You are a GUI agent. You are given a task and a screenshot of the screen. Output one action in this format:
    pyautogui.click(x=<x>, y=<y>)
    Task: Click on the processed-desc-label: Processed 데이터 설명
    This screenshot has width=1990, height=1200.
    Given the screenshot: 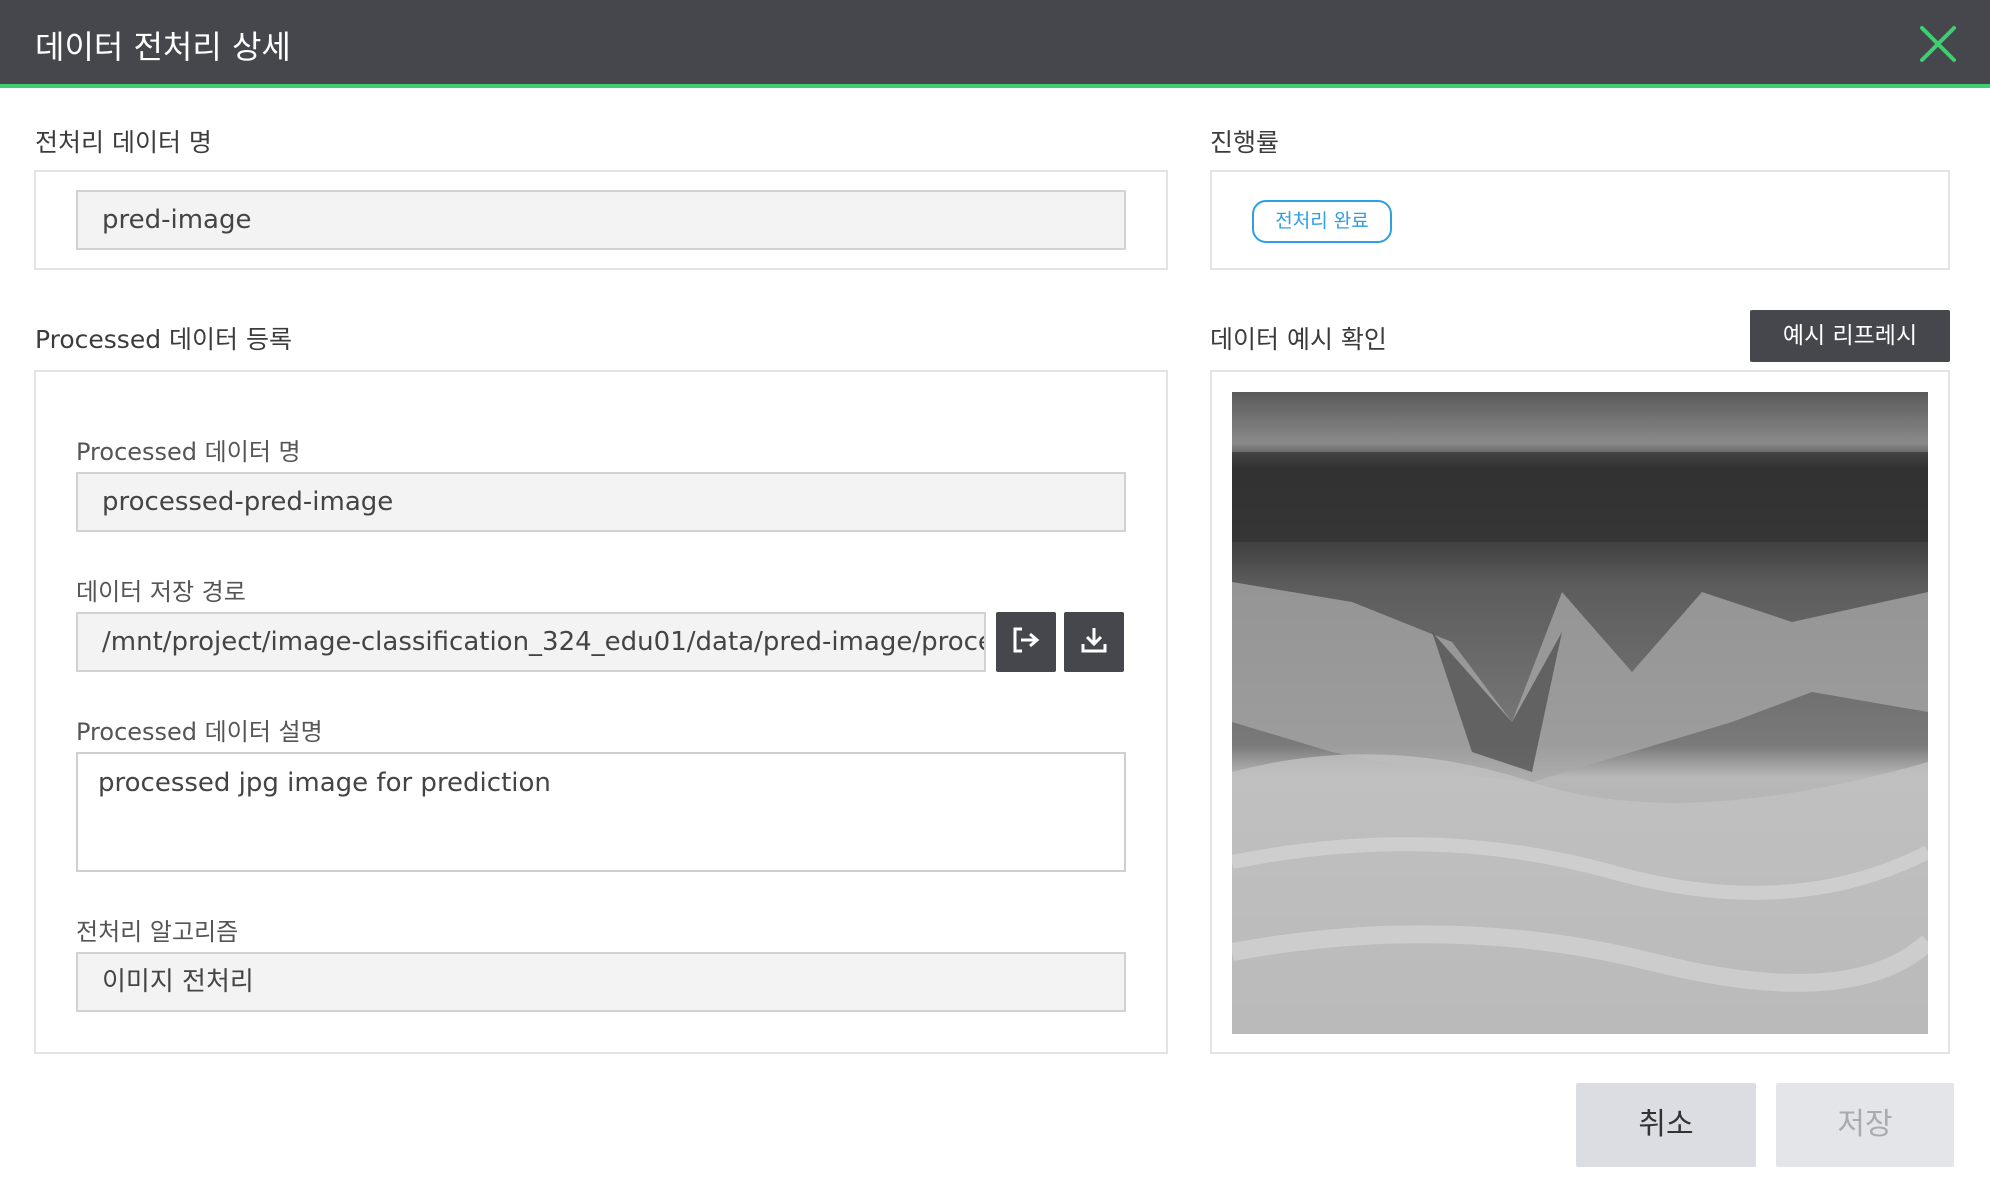 What is the action you would take?
    pyautogui.click(x=199, y=732)
    